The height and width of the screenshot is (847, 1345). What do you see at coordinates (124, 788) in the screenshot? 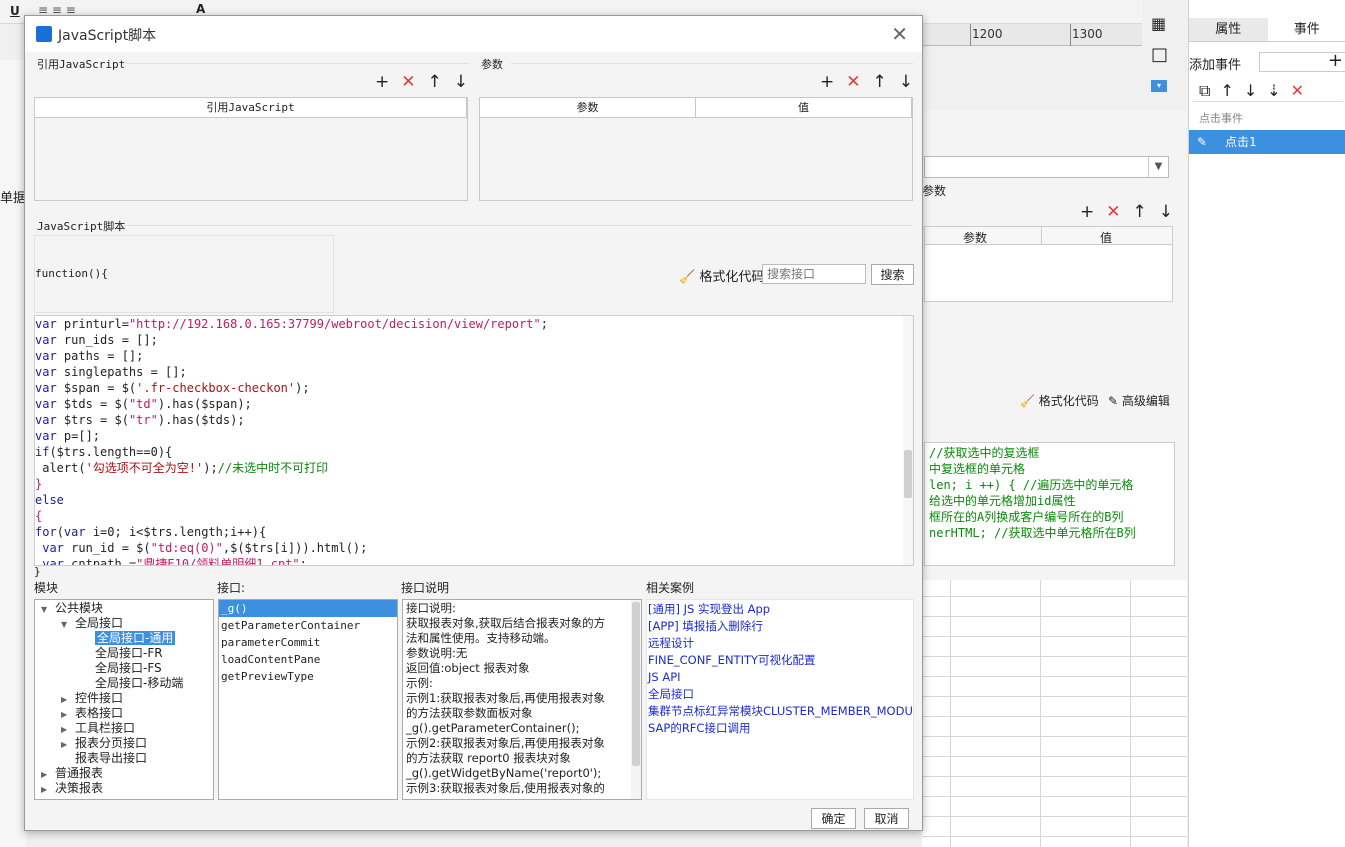
I see `tree-node: ▶ 决策报表` at bounding box center [124, 788].